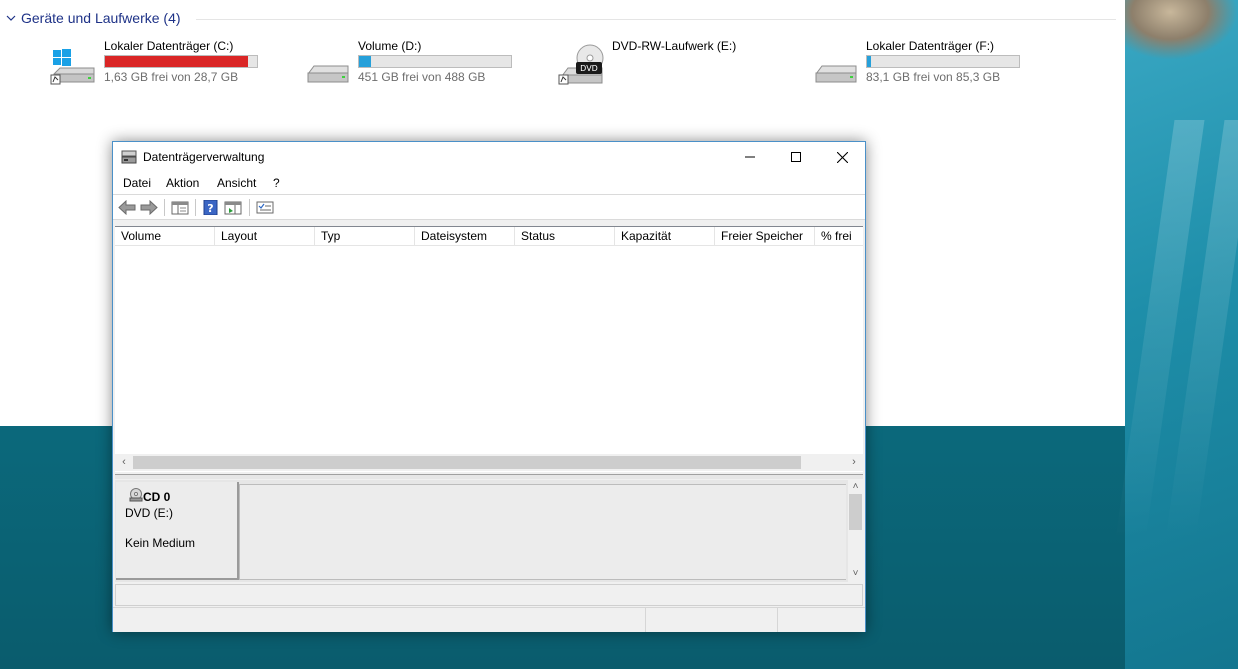 The height and width of the screenshot is (669, 1238). I want to click on devices-group-header: Geräte und Laufwerke (4), so click(93, 18).